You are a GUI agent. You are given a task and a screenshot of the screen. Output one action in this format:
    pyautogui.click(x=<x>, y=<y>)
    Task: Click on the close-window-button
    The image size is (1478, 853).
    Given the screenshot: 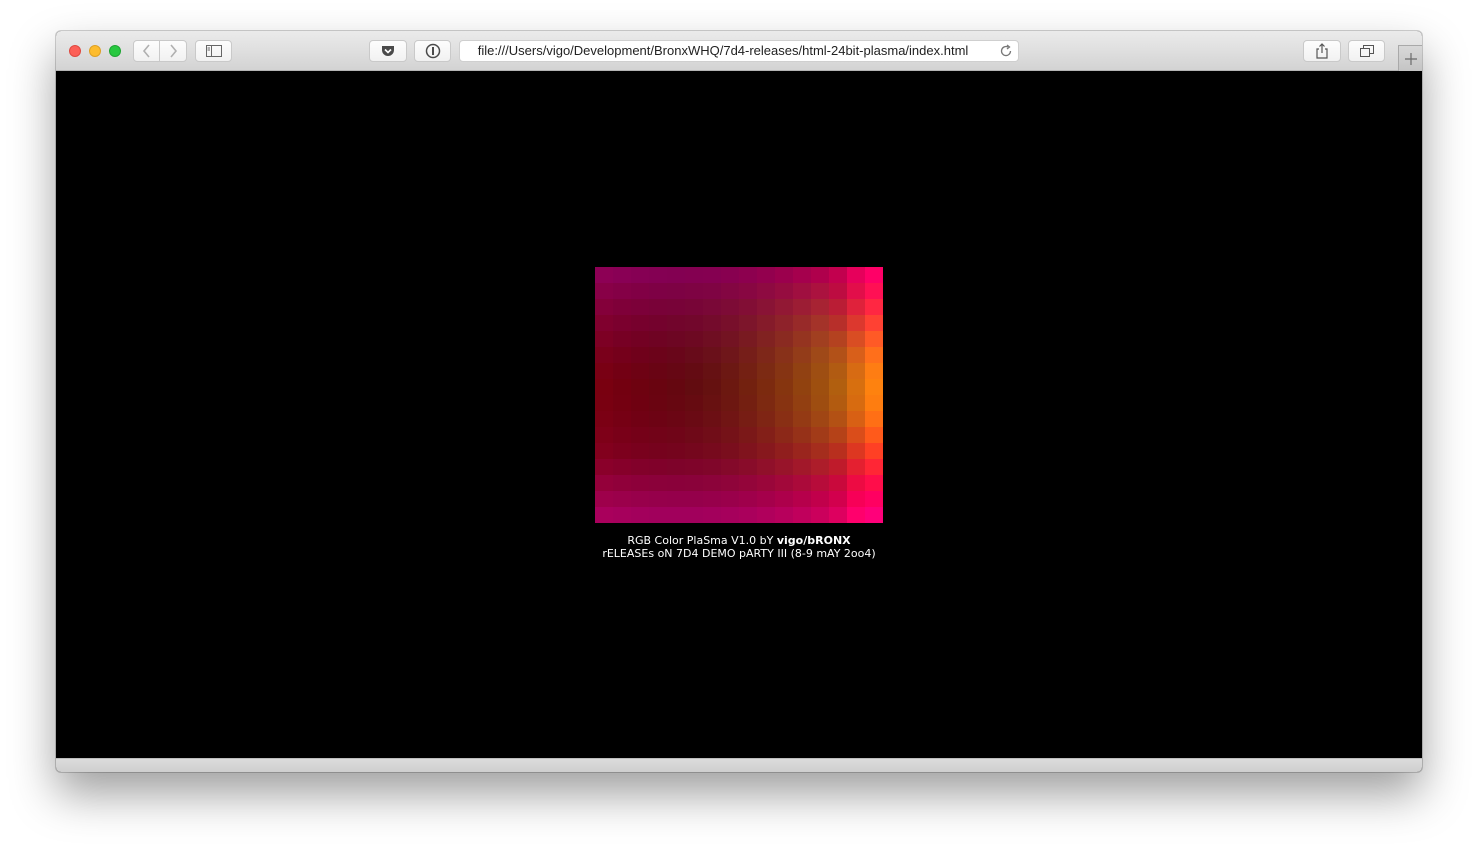 What is the action you would take?
    pyautogui.click(x=75, y=51)
    